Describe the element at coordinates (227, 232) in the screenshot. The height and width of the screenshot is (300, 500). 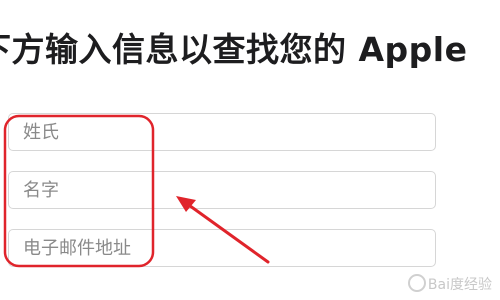
I see `annotation-arrow-shaft` at that location.